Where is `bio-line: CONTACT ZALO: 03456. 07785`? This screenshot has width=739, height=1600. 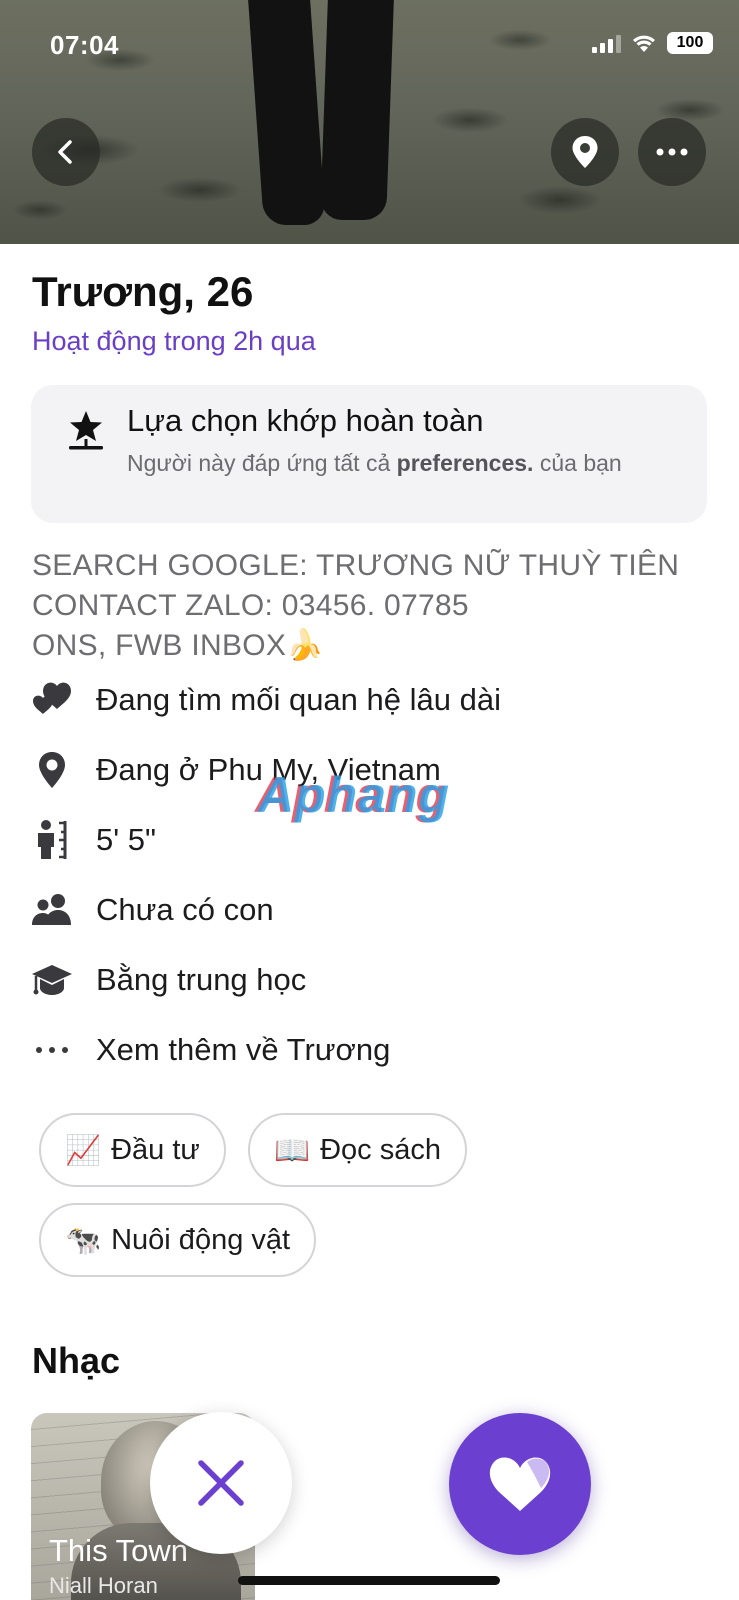 bio-line: CONTACT ZALO: 03456. 07785 is located at coordinates (250, 605).